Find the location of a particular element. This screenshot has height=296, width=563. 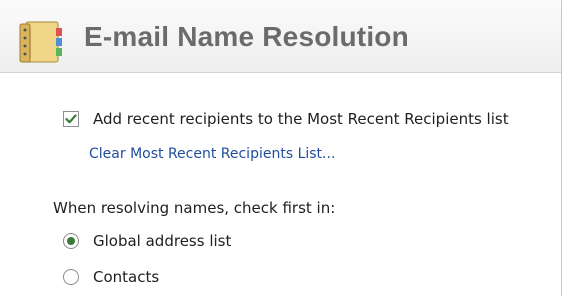

address-book-icon is located at coordinates (40, 42).